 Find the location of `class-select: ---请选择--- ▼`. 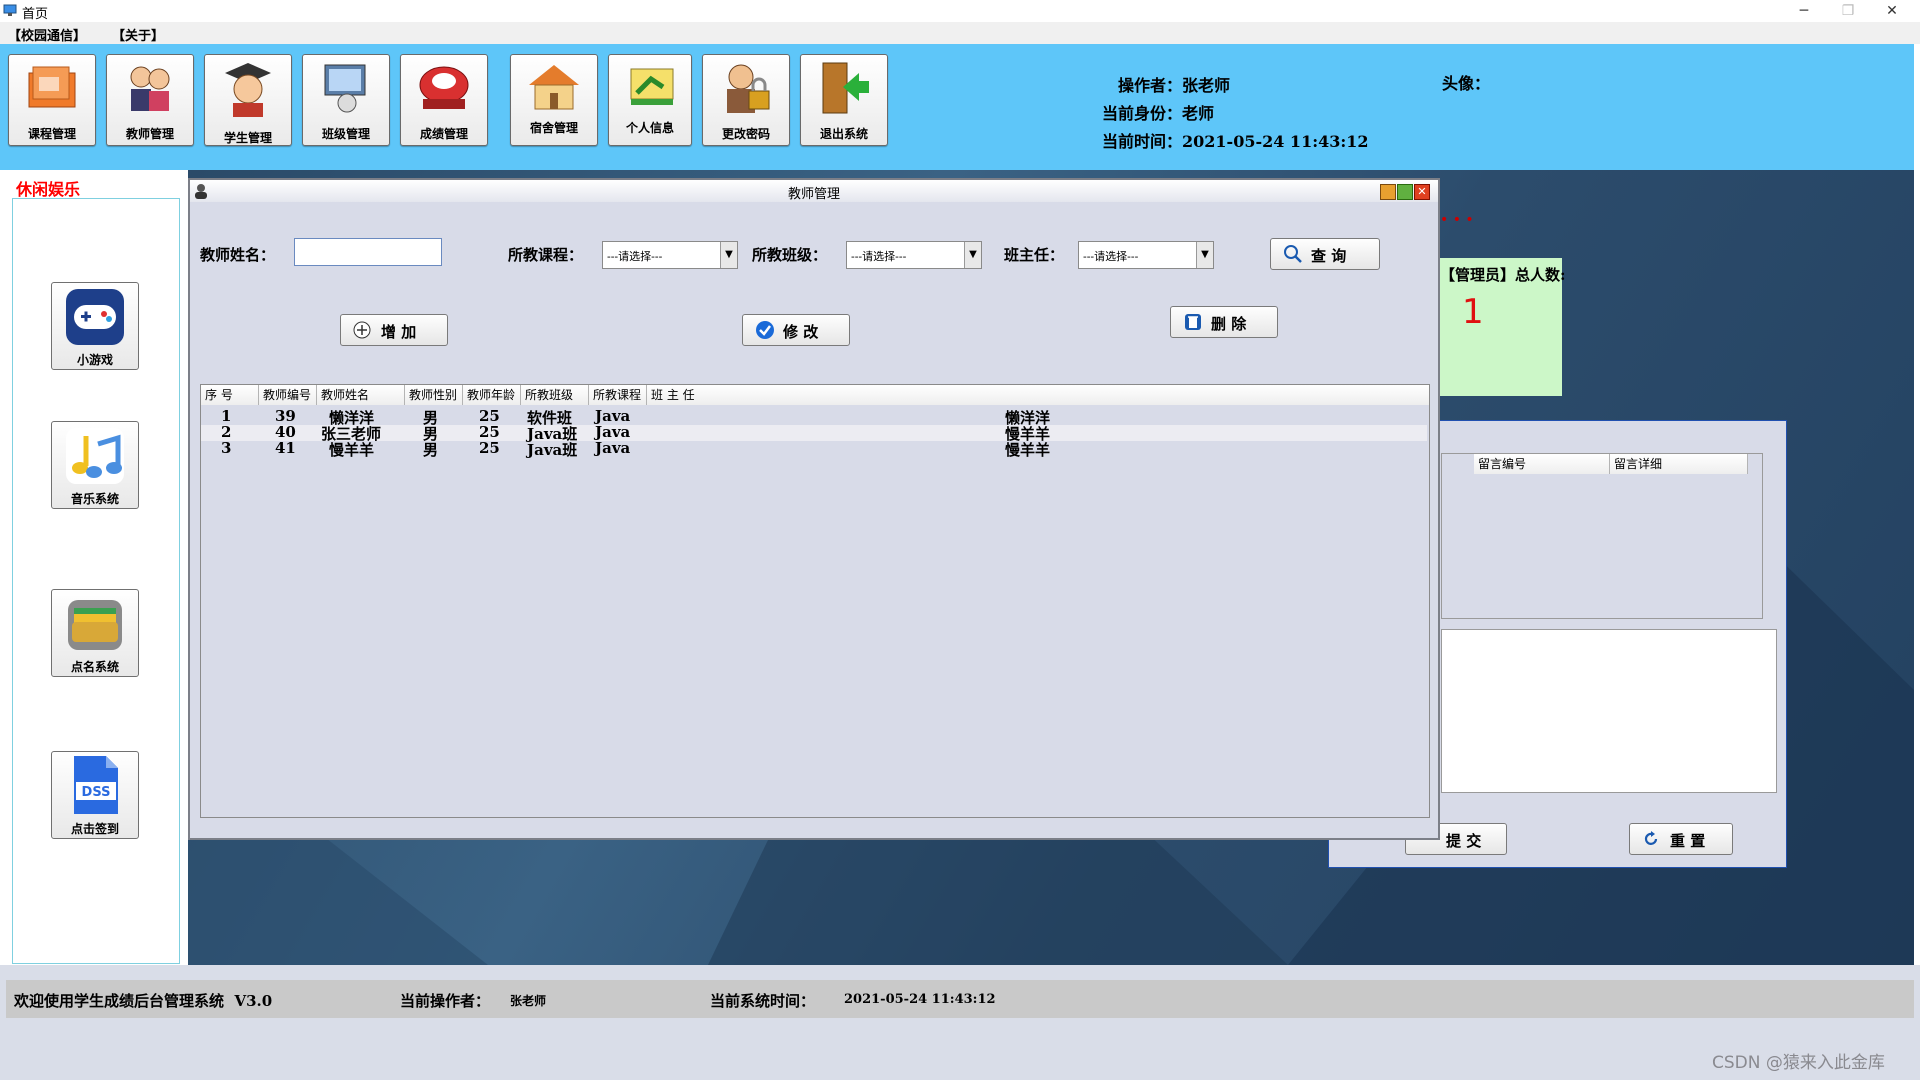

class-select: ---请选择--- ▼ is located at coordinates (914, 255).